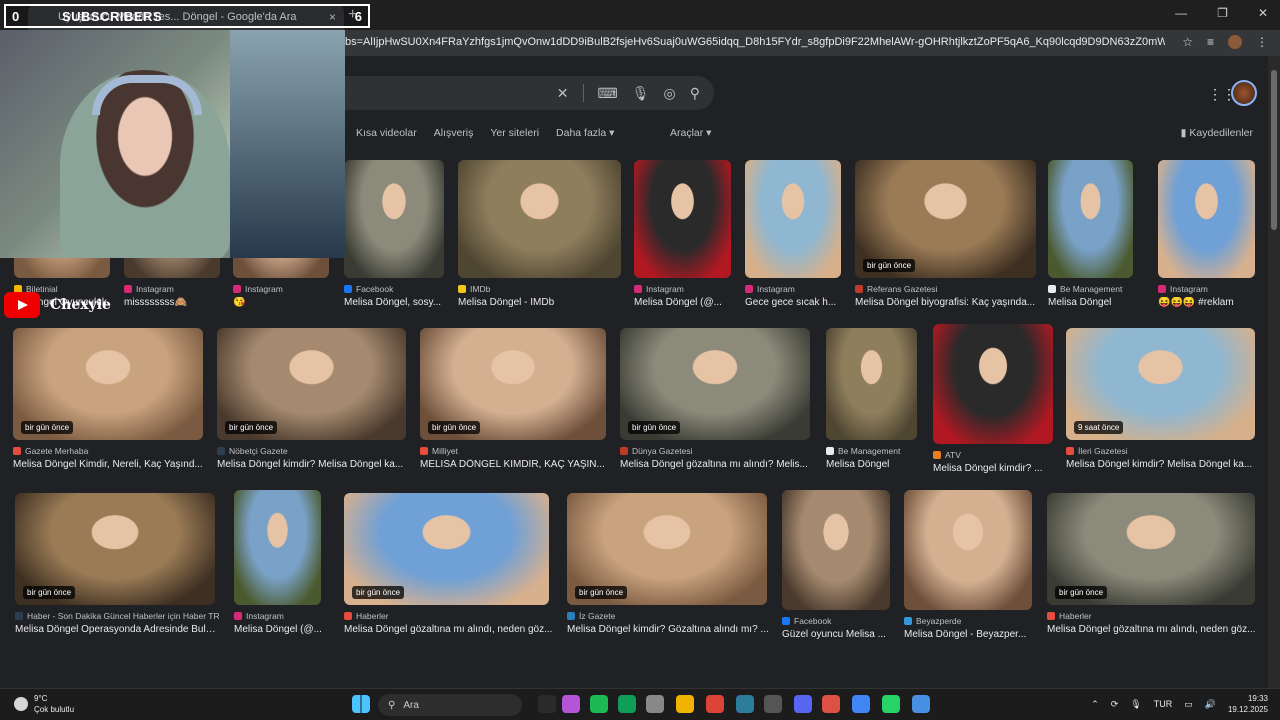 The height and width of the screenshot is (720, 1280). What do you see at coordinates (1210, 704) in the screenshot?
I see `volume-icon: 🔊` at bounding box center [1210, 704].